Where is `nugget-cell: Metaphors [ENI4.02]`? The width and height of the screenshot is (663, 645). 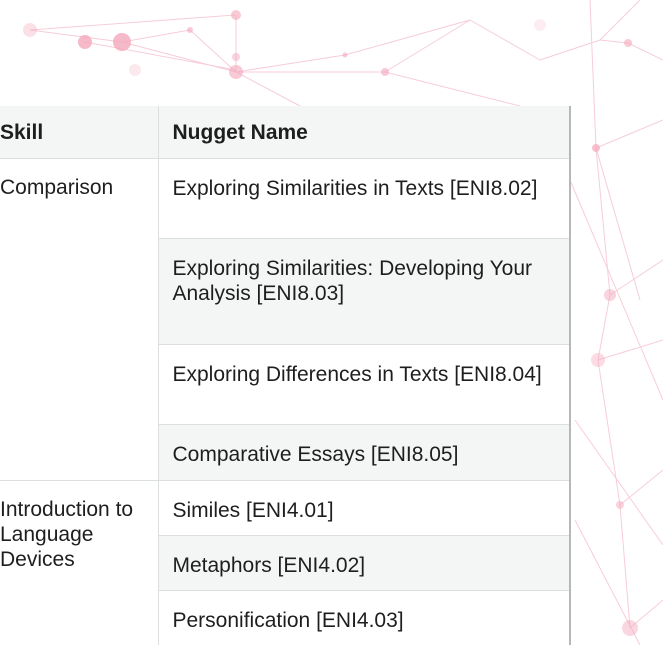 nugget-cell: Metaphors [ENI4.02] is located at coordinates (363, 563).